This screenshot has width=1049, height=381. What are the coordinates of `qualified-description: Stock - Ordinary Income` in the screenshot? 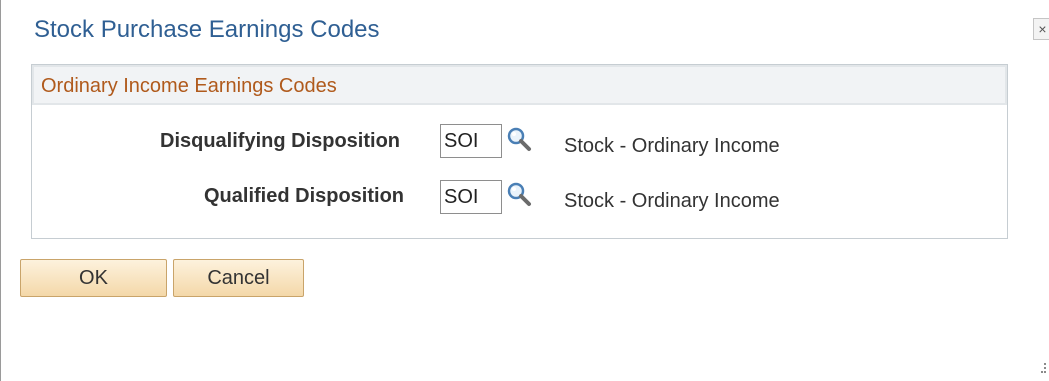 It's located at (672, 201).